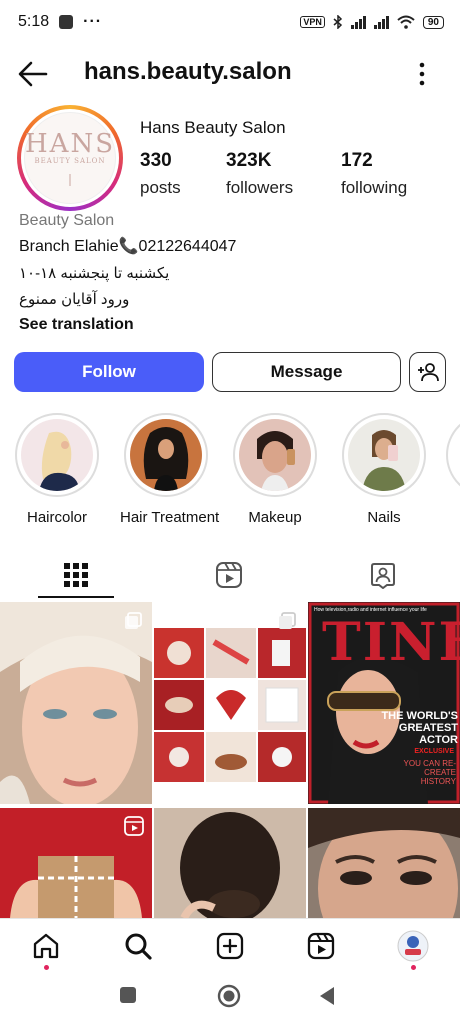  I want to click on vertical-dots-icon, so click(422, 74).